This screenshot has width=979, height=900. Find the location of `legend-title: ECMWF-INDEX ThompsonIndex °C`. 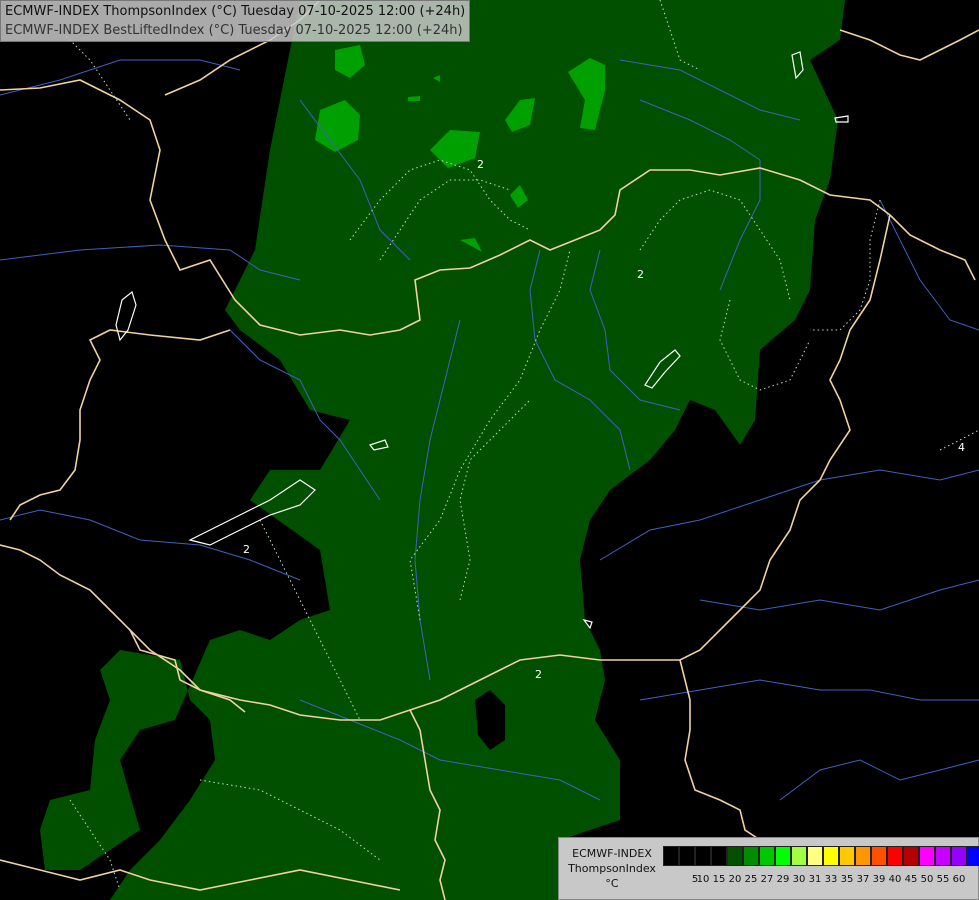

legend-title: ECMWF-INDEX ThompsonIndex °C is located at coordinates (612, 868).